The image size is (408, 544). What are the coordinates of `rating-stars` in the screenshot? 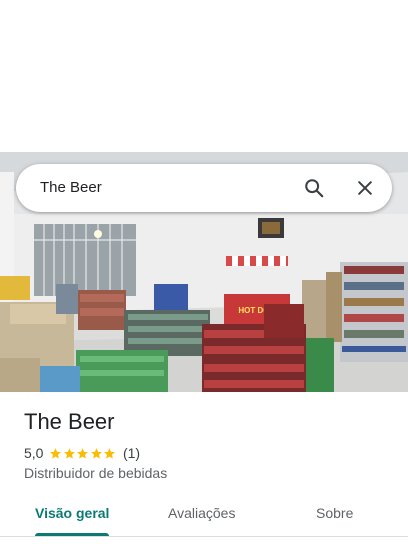 It's located at (83, 453).